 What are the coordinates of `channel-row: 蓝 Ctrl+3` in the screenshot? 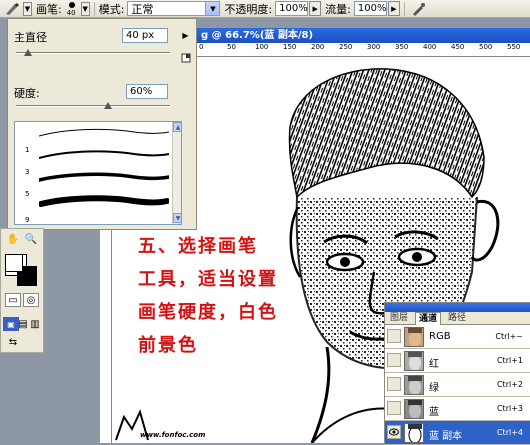 It's located at (457, 409).